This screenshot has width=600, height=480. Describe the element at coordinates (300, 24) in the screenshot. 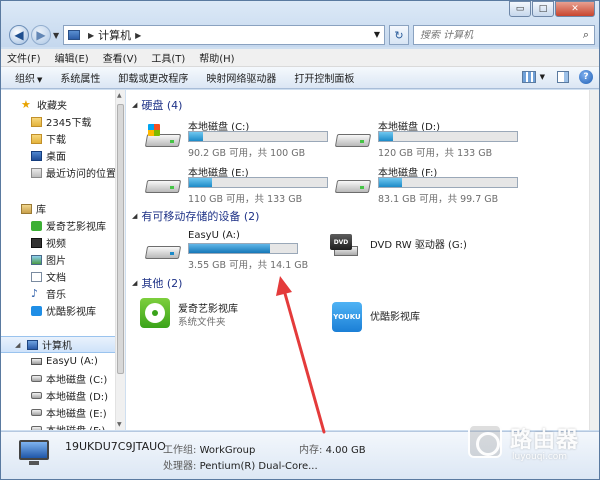

I see `title-bar: ▭ □ ✕ ◀ ▶ ▼ ▶ 计算机 ▶ ▼ ↻ ⌕` at that location.